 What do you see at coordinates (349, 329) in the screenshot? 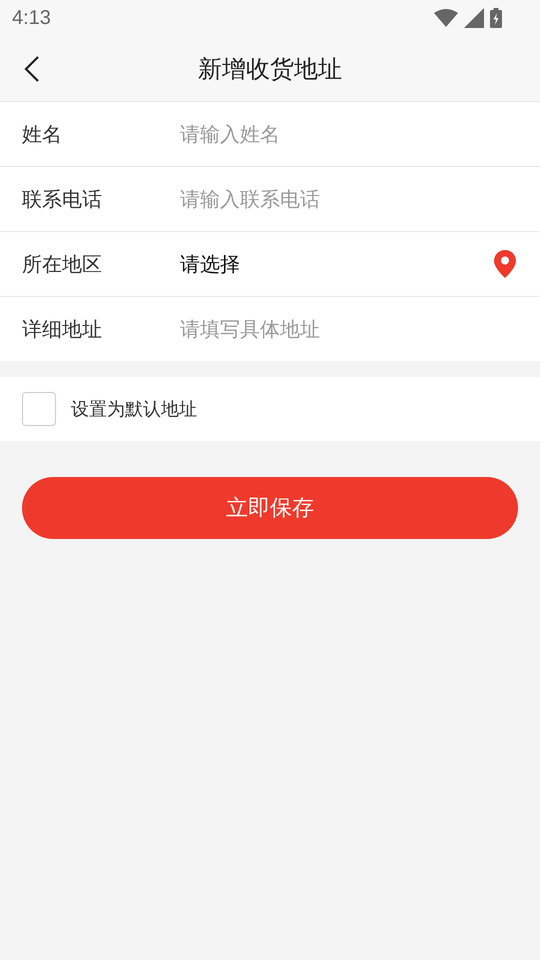
I see `input-field: 请填写具体地址` at bounding box center [349, 329].